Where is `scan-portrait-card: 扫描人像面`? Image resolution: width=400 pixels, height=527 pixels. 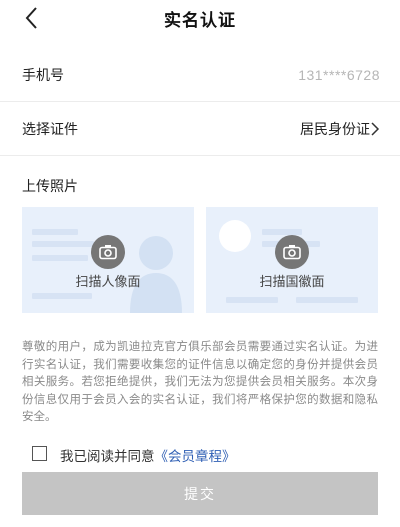
scan-portrait-card: 扫描人像面 is located at coordinates (108, 260).